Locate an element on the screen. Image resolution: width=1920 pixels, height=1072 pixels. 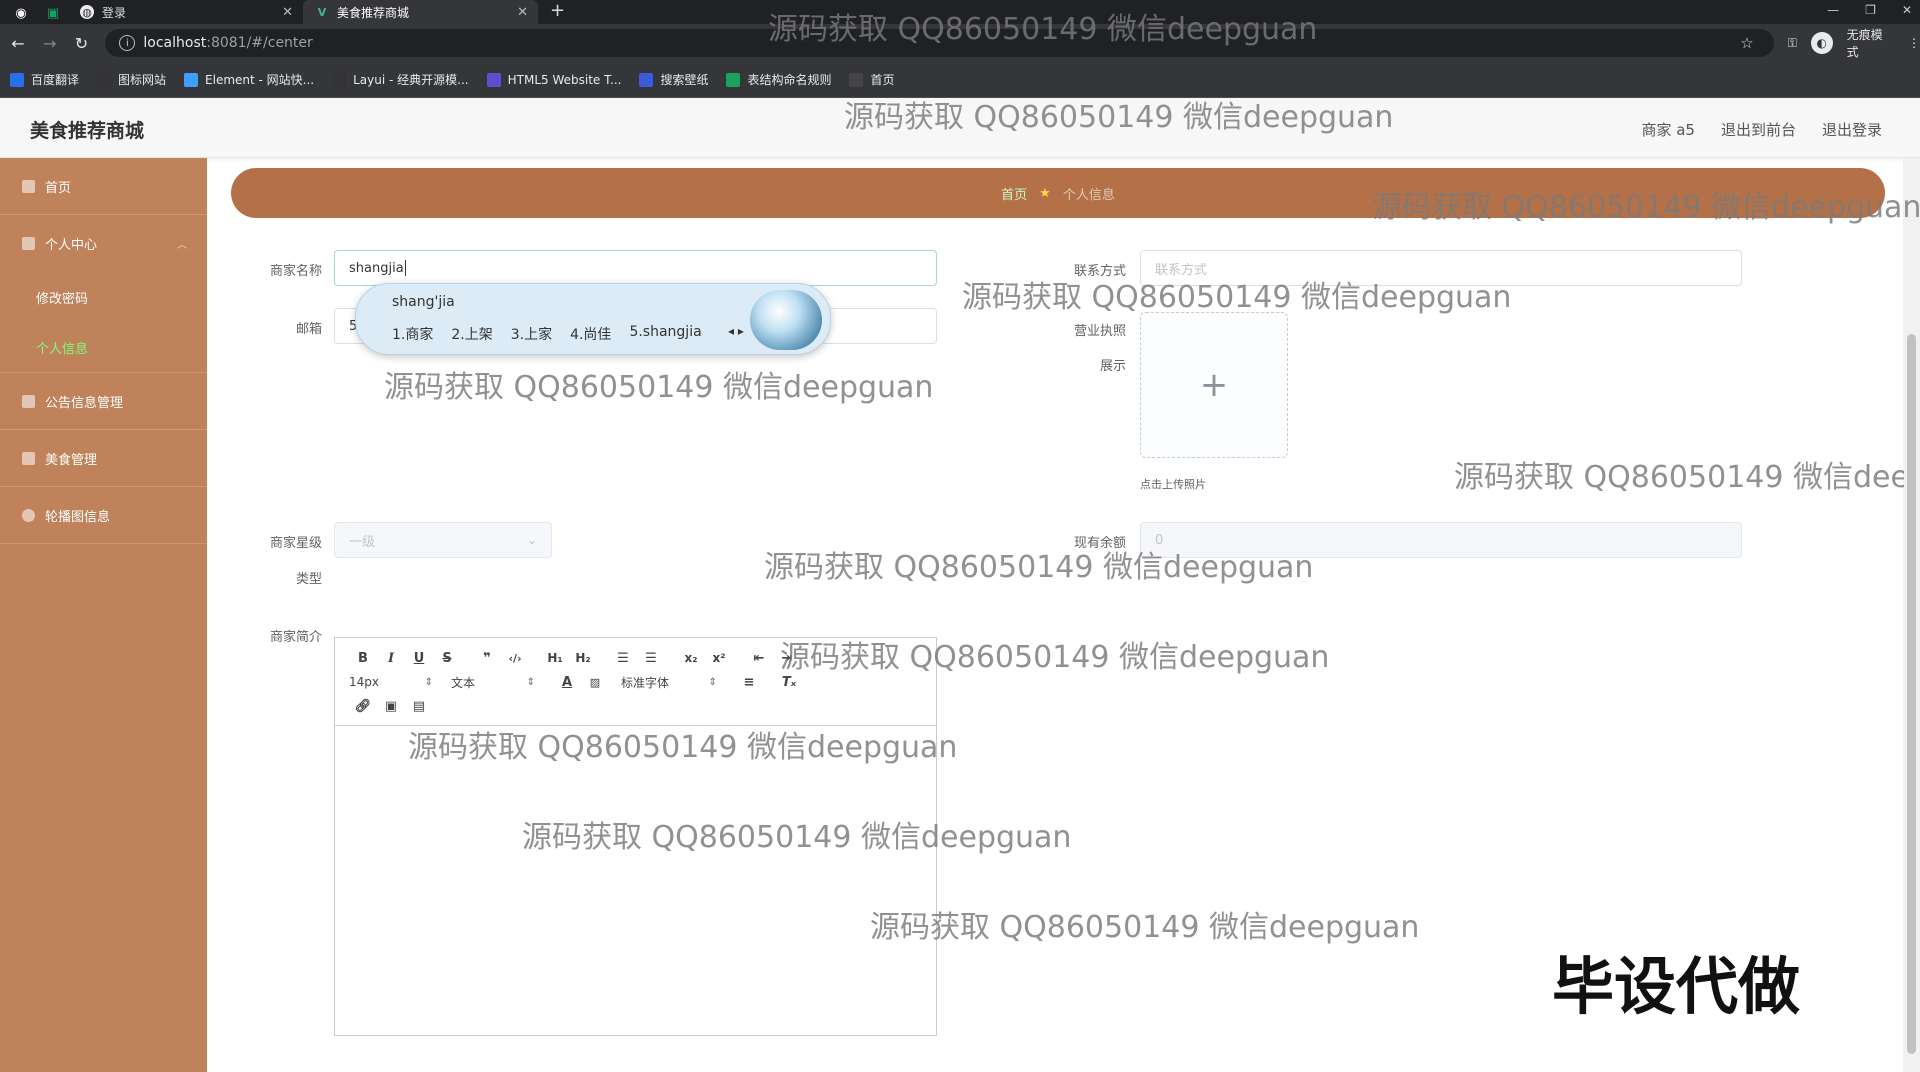
browser-menu-icon: ◉ is located at coordinates (21, 13).